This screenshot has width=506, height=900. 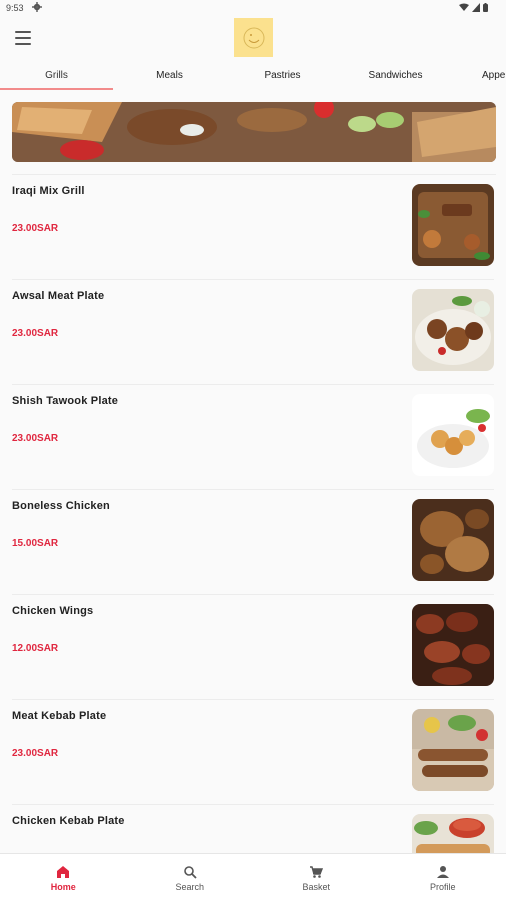 I want to click on nav-basket: Basket, so click(x=316, y=877).